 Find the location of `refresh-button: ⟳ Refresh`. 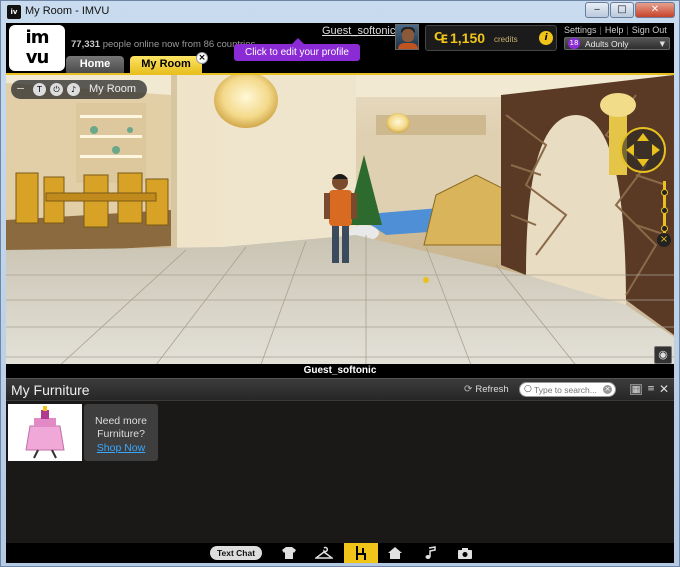

refresh-button: ⟳ Refresh is located at coordinates (486, 389).